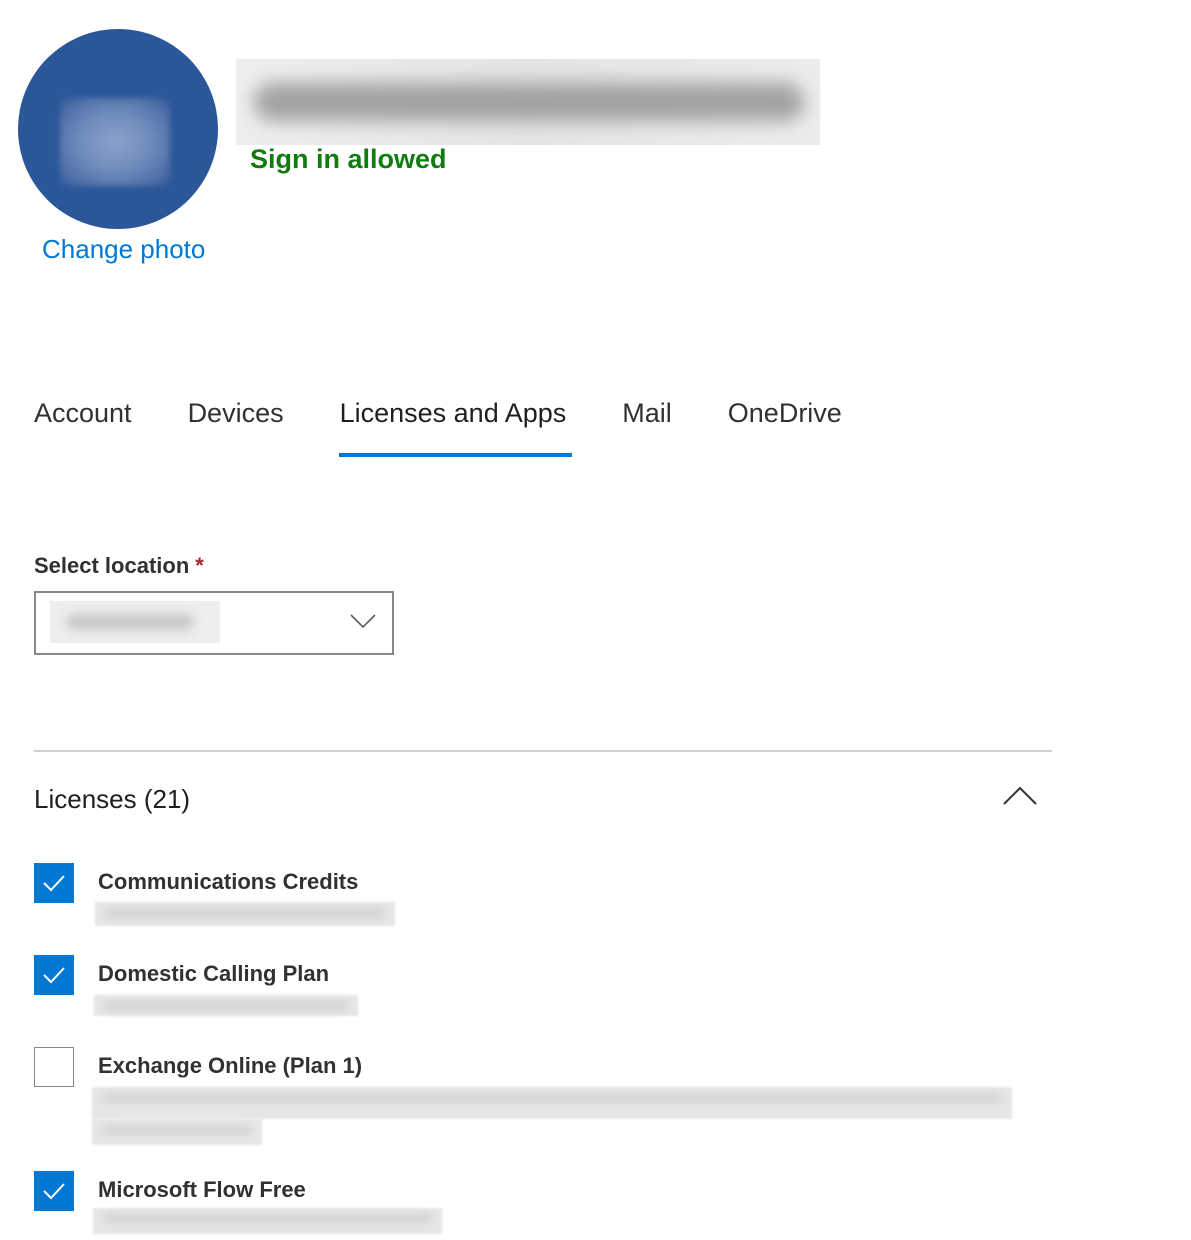 The image size is (1191, 1240). I want to click on tab-mail: Mail, so click(647, 423).